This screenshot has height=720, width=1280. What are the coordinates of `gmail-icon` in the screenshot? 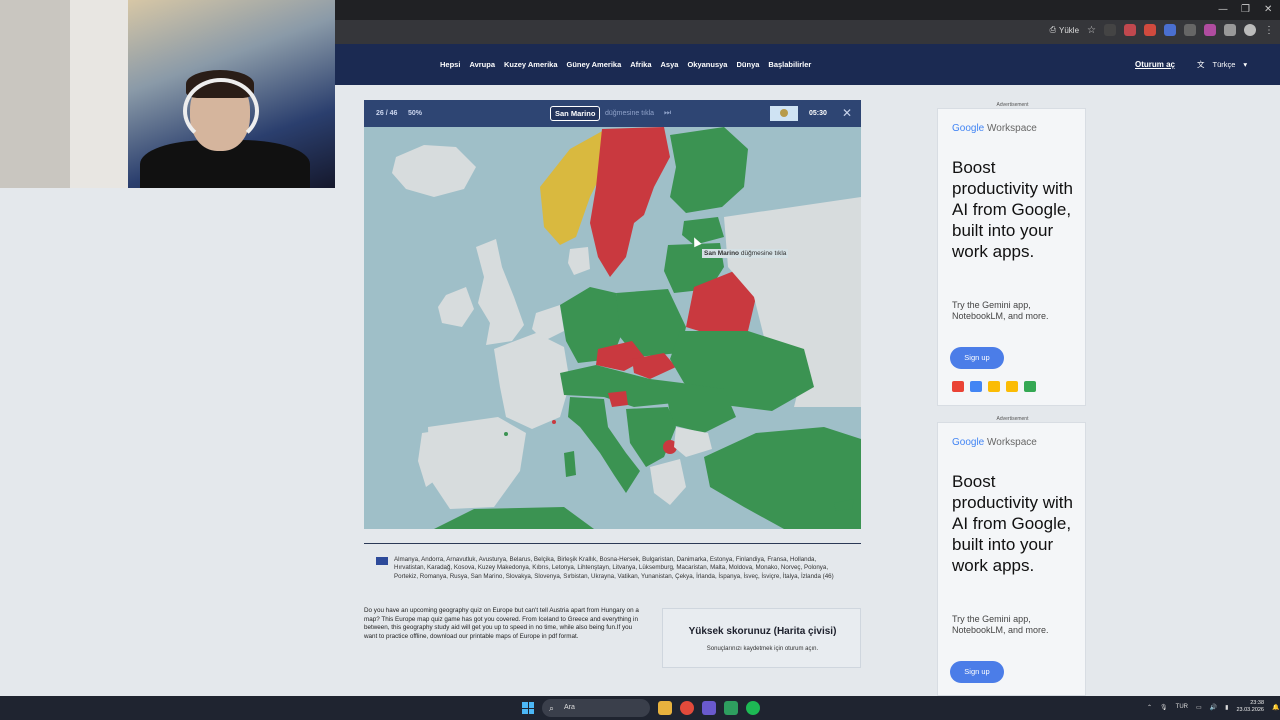 It's located at (958, 386).